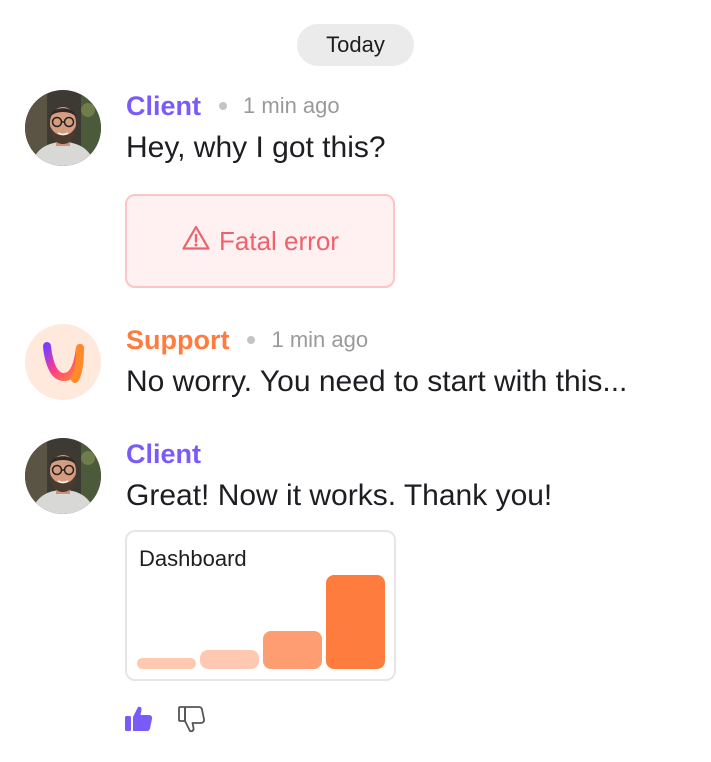 The height and width of the screenshot is (762, 711). What do you see at coordinates (339, 495) in the screenshot?
I see `message-text: Great! Now it works. Thank you!` at bounding box center [339, 495].